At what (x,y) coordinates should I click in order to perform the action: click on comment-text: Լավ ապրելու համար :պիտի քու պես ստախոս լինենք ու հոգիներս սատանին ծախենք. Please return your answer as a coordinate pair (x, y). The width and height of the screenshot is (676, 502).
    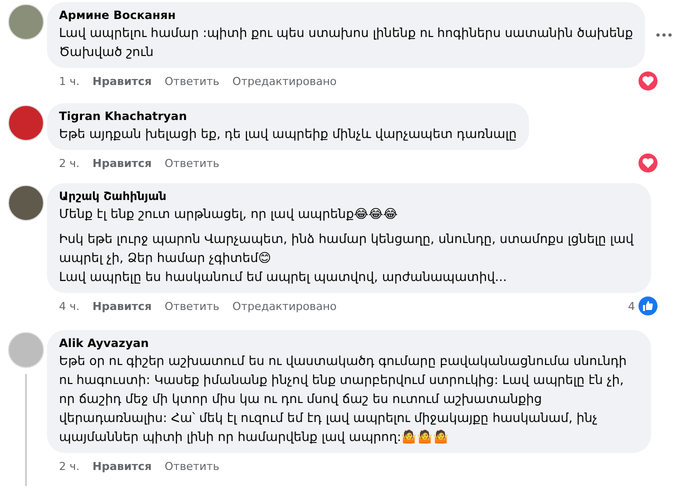
    Looking at the image, I should click on (346, 33).